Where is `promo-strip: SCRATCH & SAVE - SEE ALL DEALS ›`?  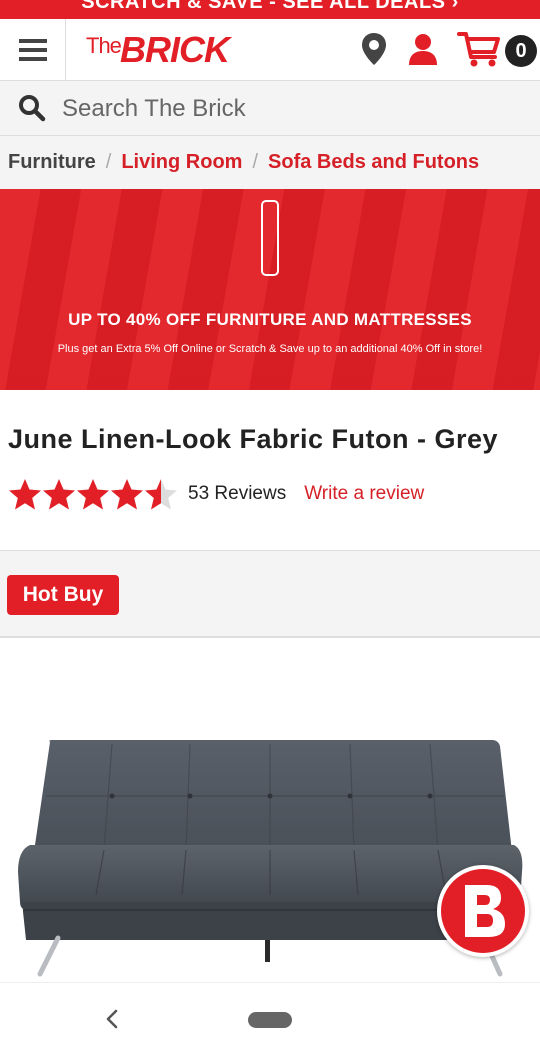 promo-strip: SCRATCH & SAVE - SEE ALL DEALS › is located at coordinates (270, 9).